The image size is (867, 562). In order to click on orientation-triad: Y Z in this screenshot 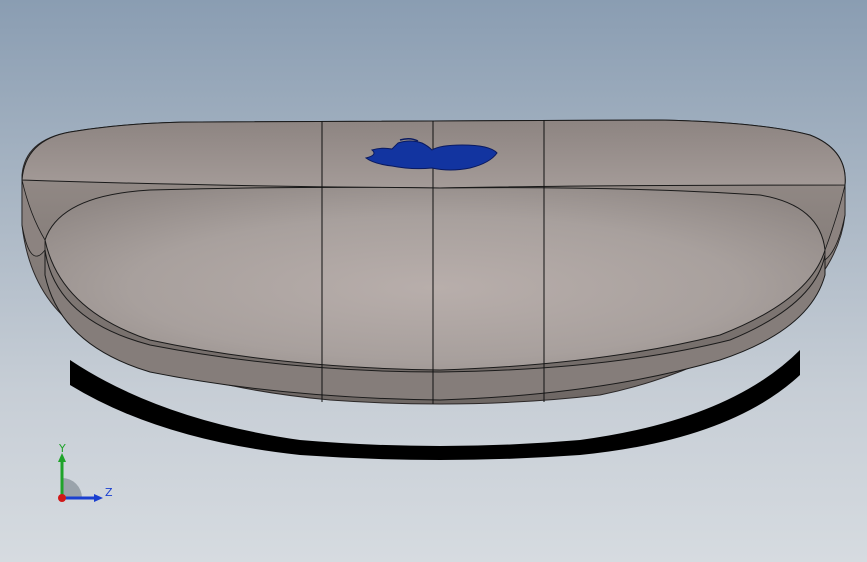, I will do `click(85, 472)`.